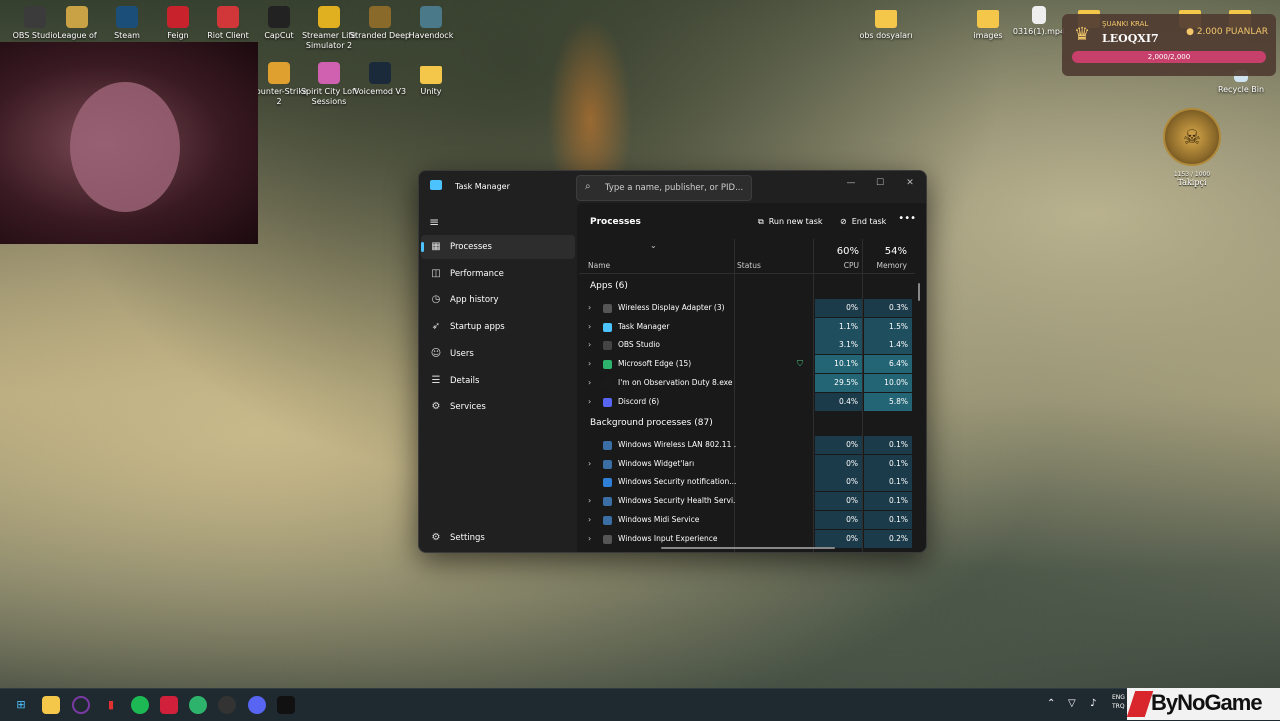 The image size is (1280, 721). Describe the element at coordinates (434, 222) in the screenshot. I see `hamburger-menu-icon: ≡` at that location.